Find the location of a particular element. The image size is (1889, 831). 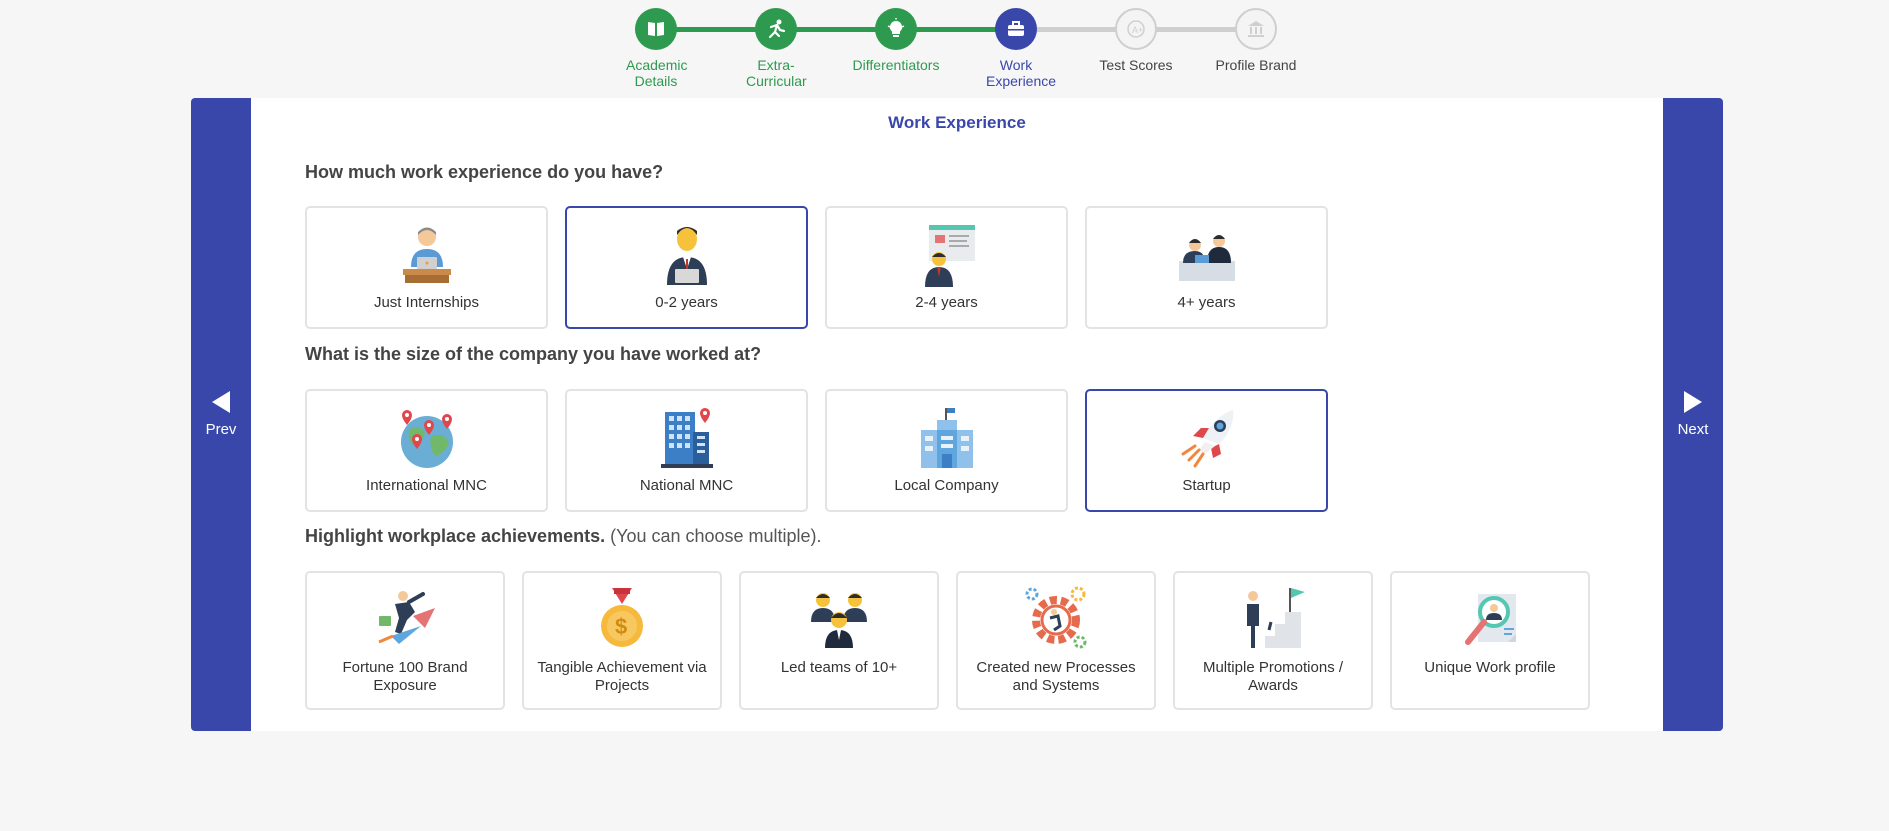

option-just-internships: Just Internships is located at coordinates (426, 267).